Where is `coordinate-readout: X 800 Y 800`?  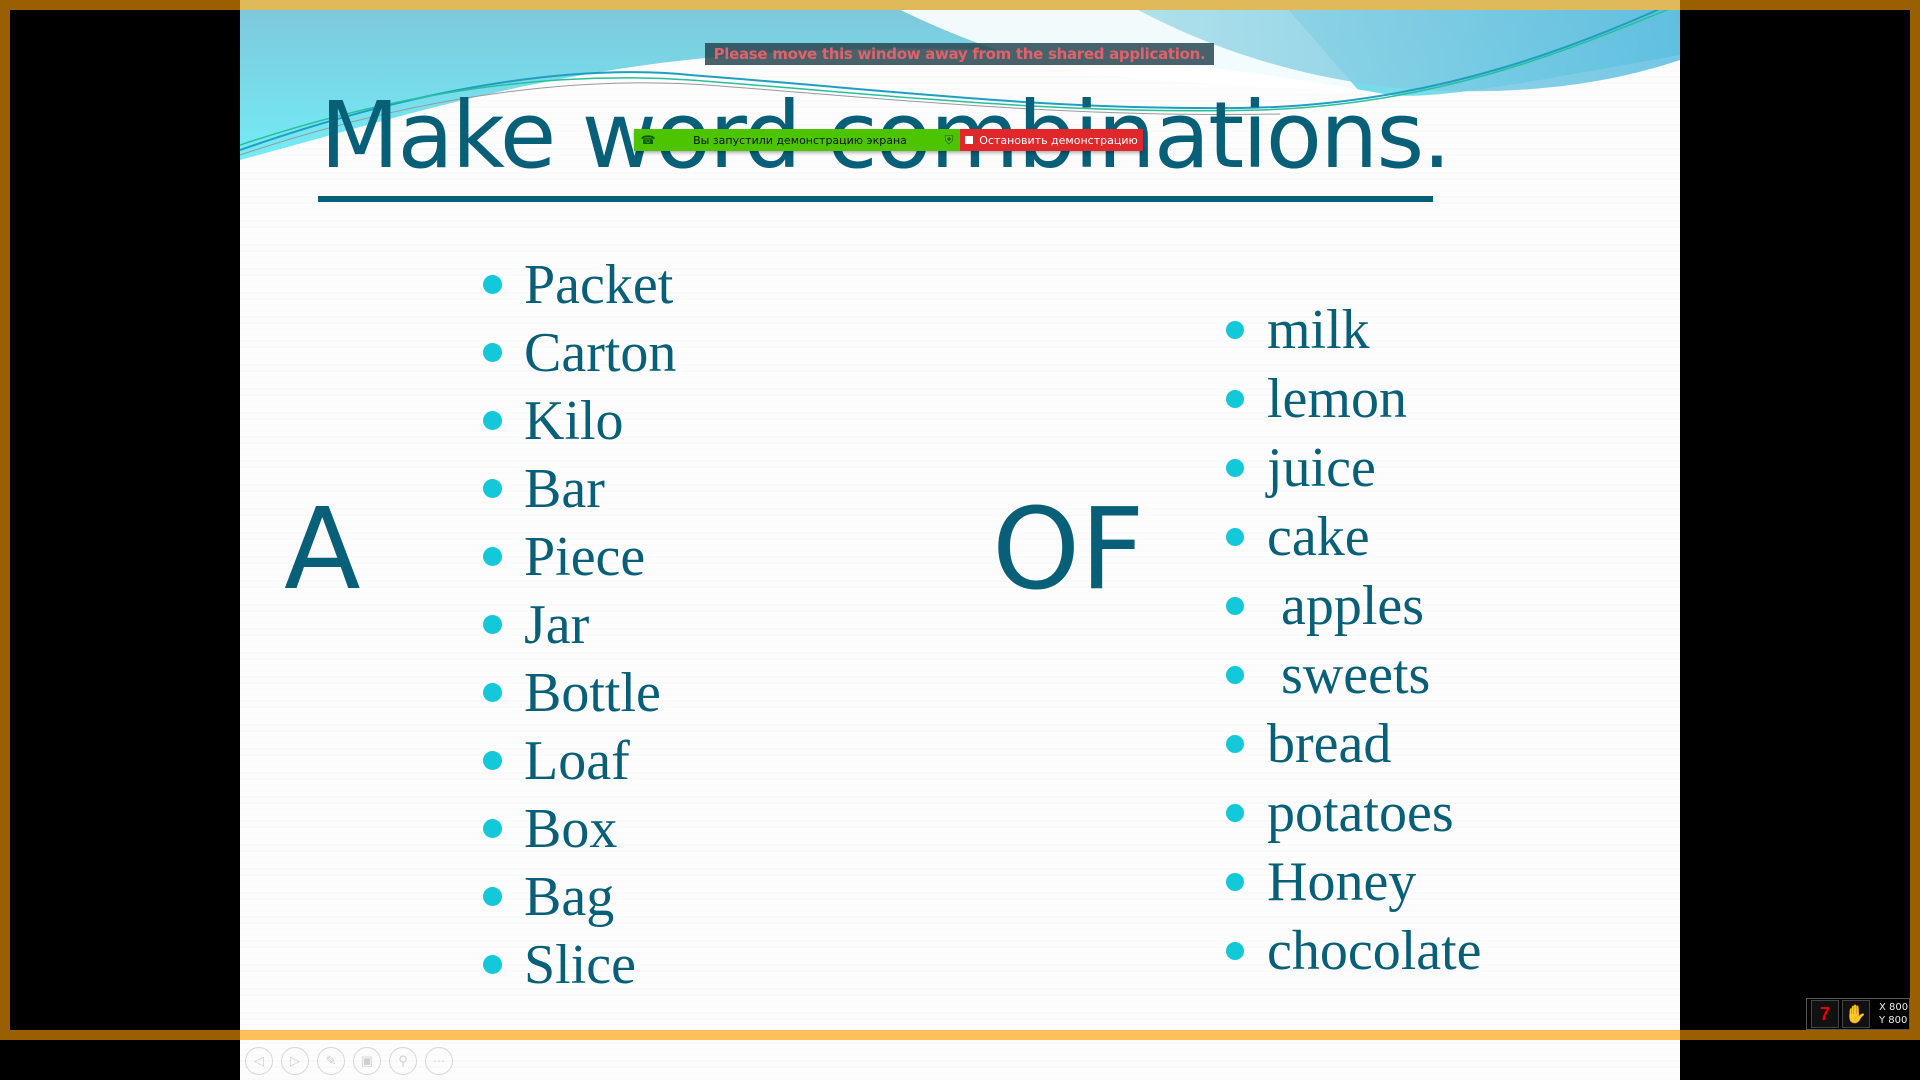
coordinate-readout: X 800 Y 800 is located at coordinates (1893, 1014).